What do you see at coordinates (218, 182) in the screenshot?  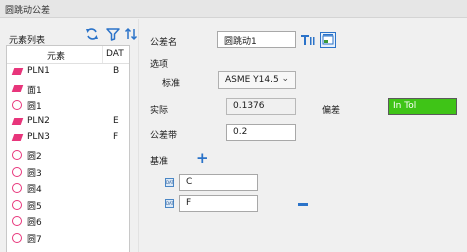 I see `datum-input-1: C` at bounding box center [218, 182].